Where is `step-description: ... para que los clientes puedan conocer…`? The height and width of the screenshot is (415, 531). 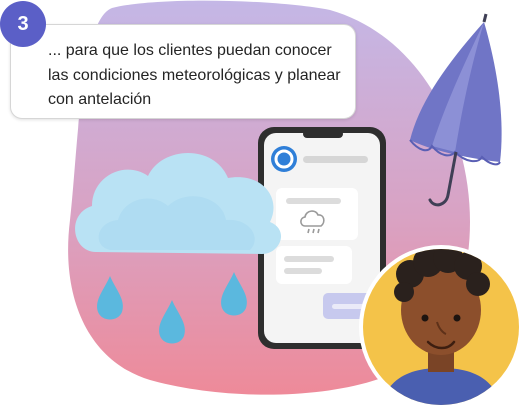
step-description: ... para que los clientes puedan conocer… is located at coordinates (194, 75).